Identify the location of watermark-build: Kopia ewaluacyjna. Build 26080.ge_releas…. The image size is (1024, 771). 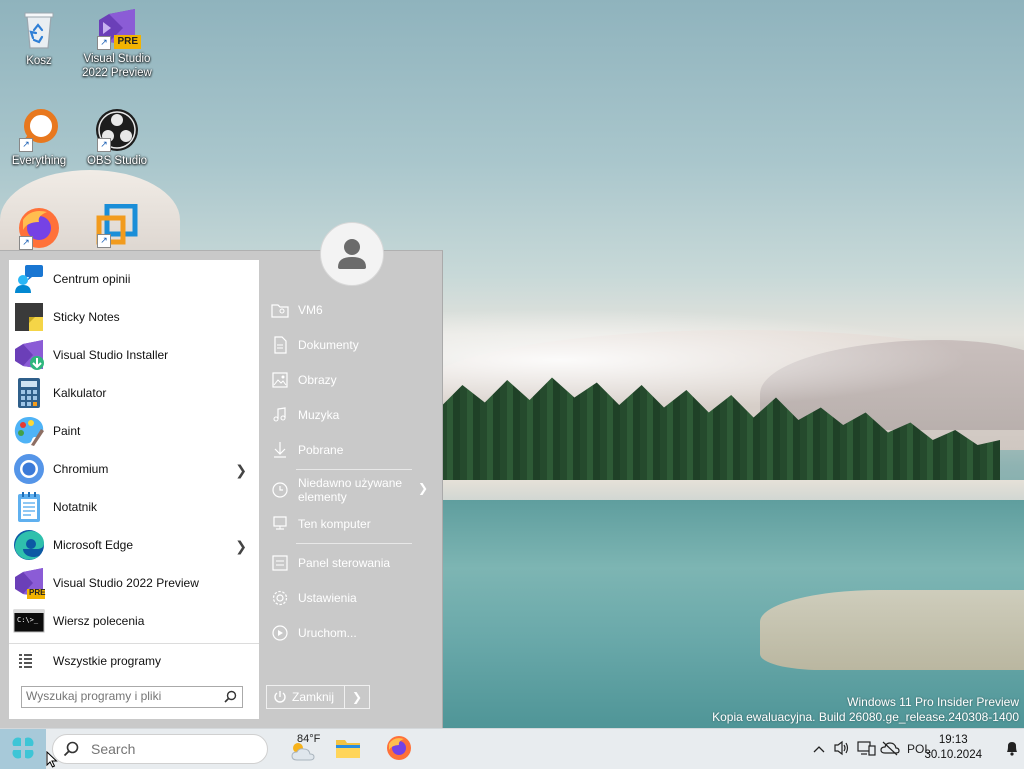
(865, 717).